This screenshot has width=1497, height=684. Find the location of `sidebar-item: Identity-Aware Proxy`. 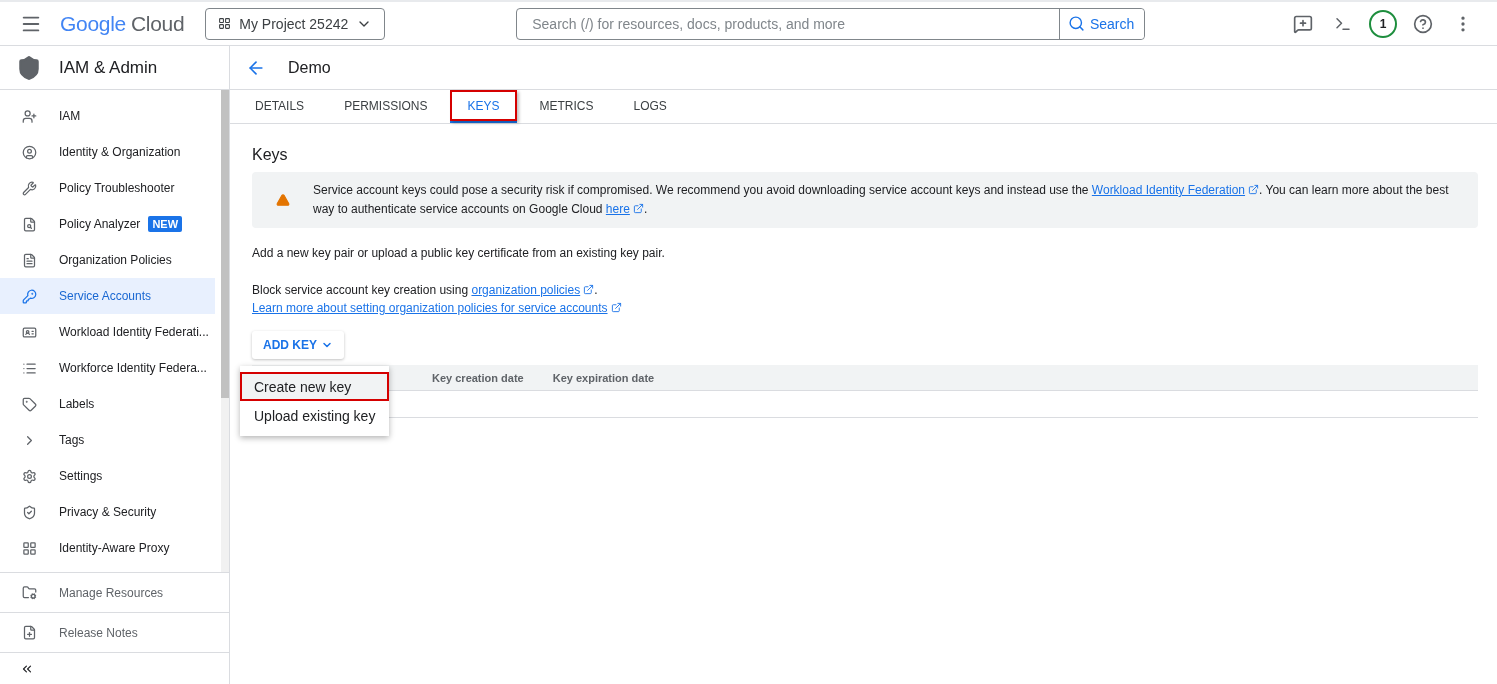

sidebar-item: Identity-Aware Proxy is located at coordinates (110, 548).